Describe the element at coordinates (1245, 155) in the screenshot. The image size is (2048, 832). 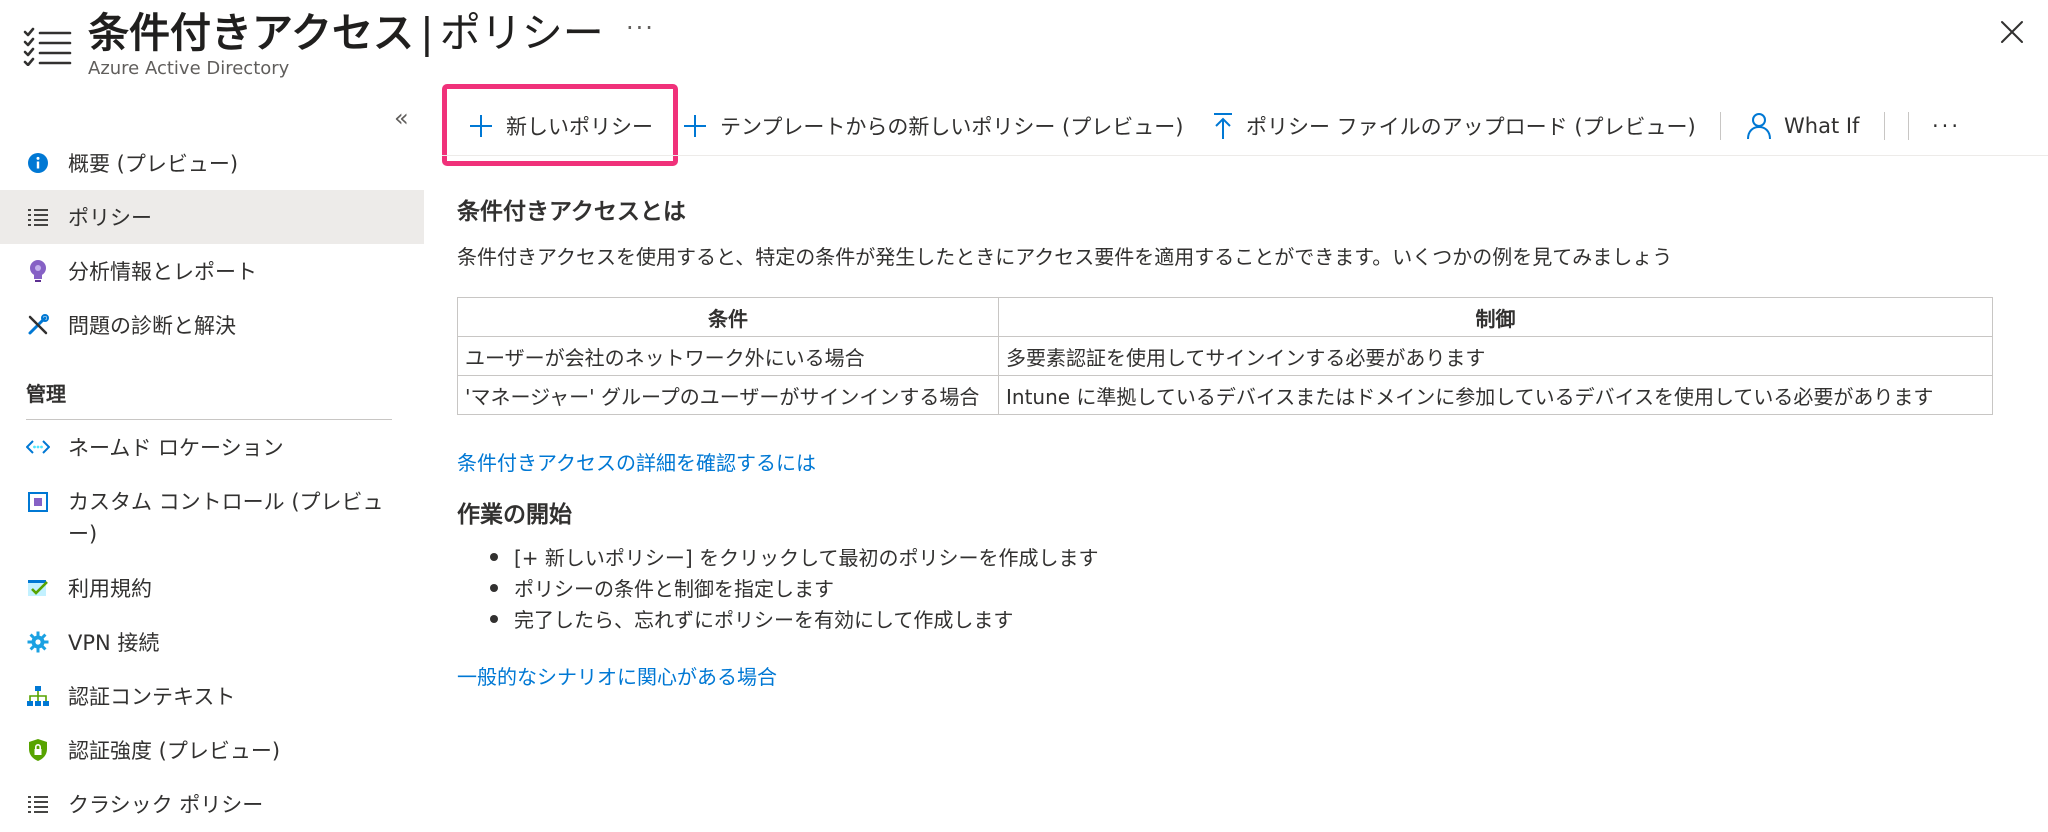
I see `toolbar-divider-line` at that location.